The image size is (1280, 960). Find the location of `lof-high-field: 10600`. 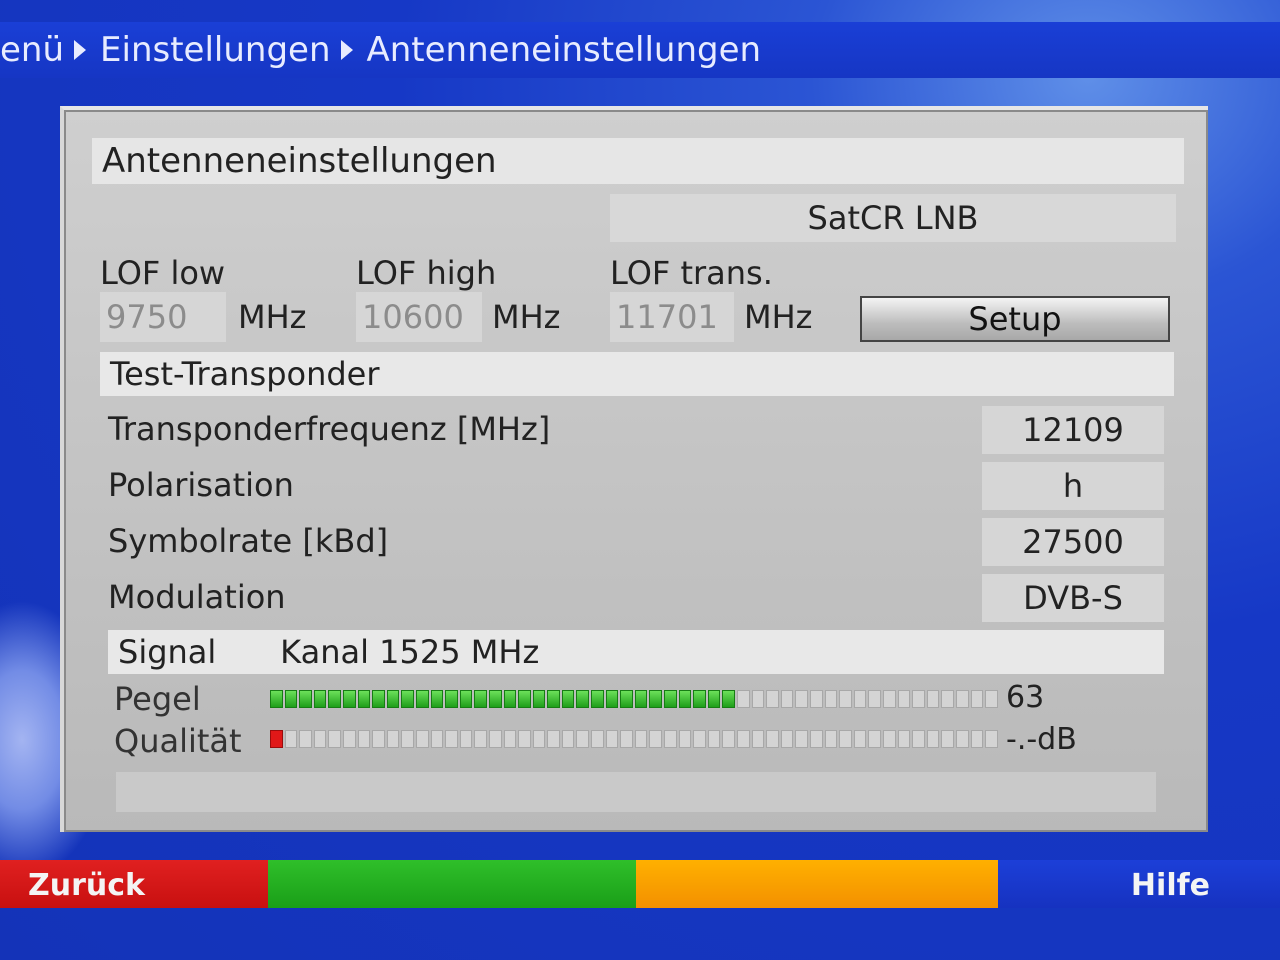

lof-high-field: 10600 is located at coordinates (419, 317).